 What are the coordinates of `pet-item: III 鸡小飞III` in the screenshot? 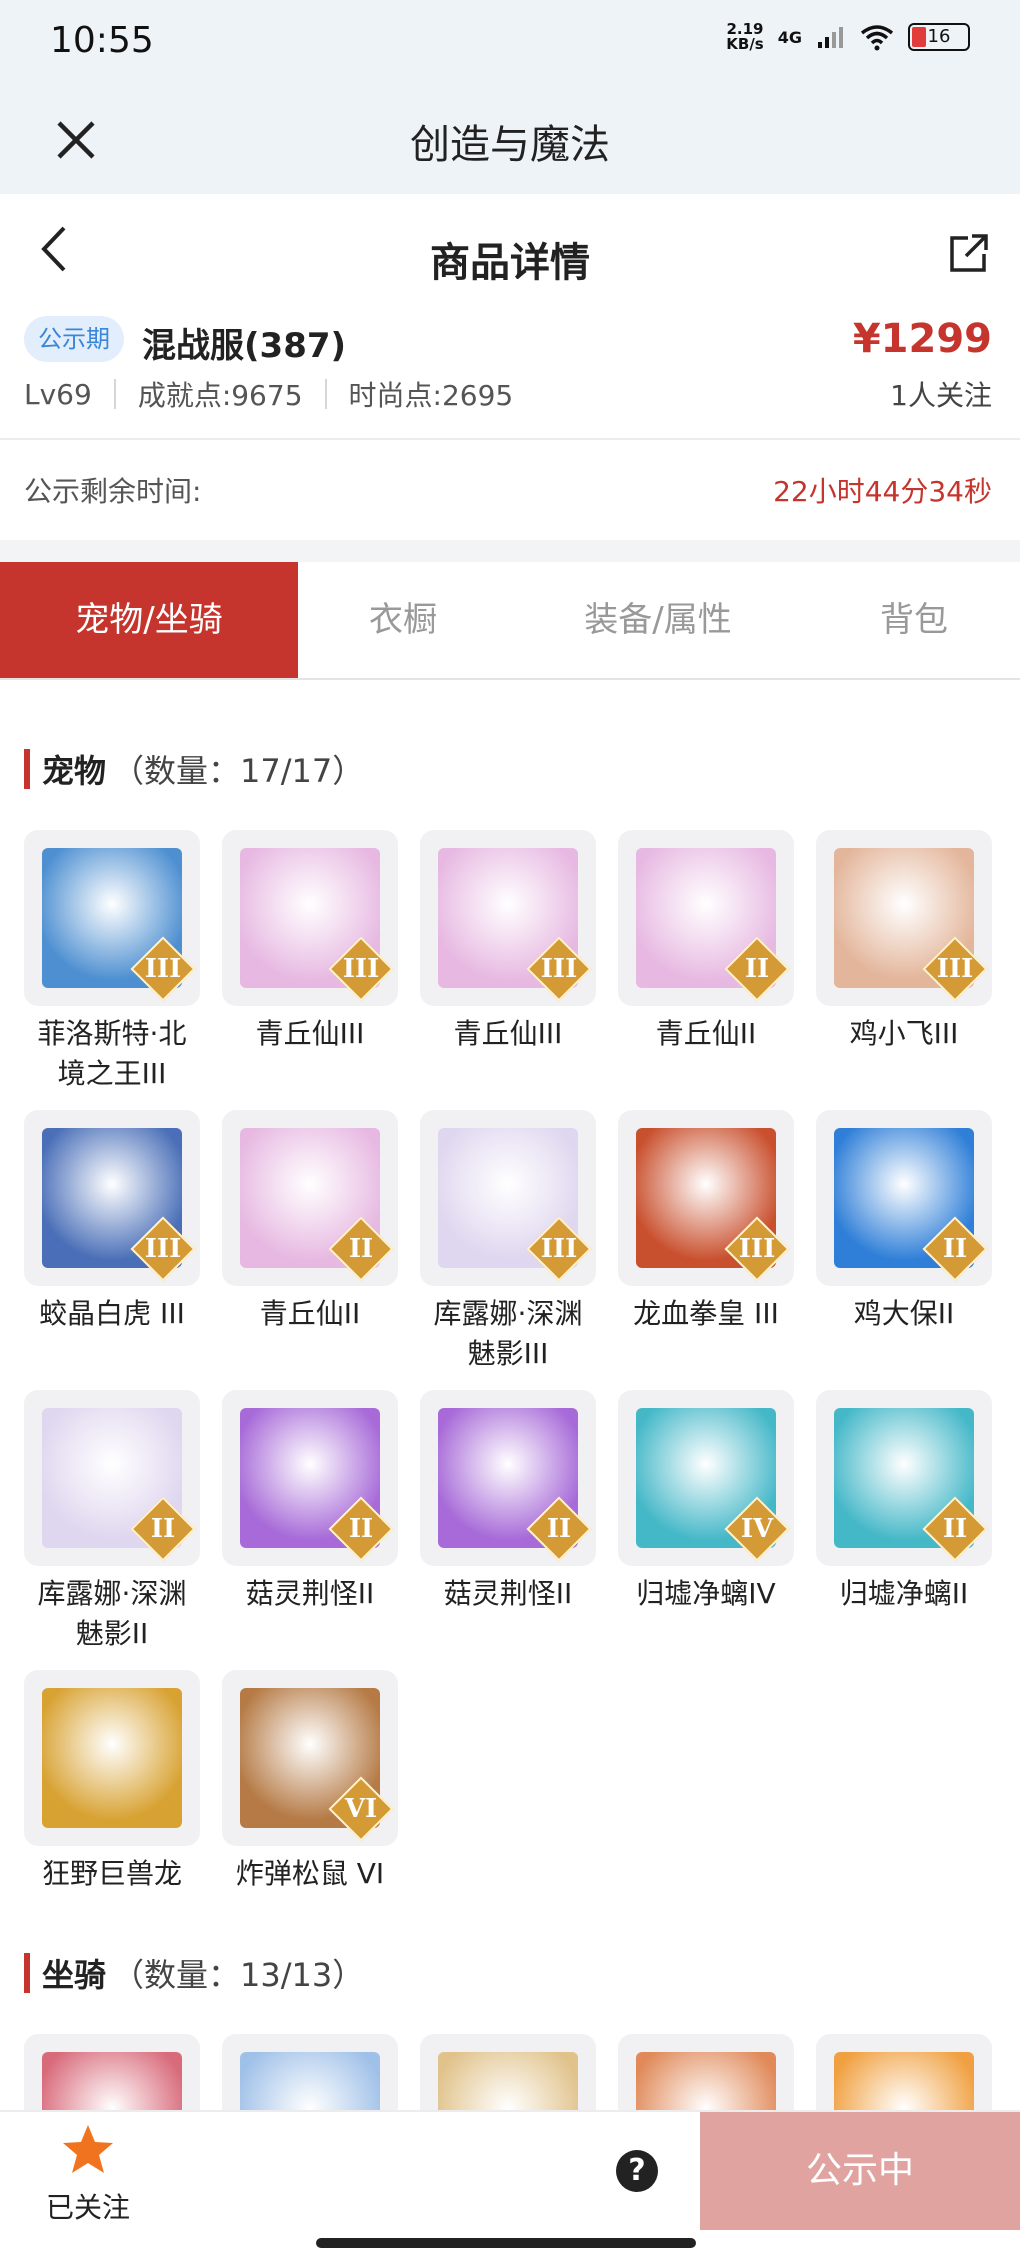 It's located at (904, 942).